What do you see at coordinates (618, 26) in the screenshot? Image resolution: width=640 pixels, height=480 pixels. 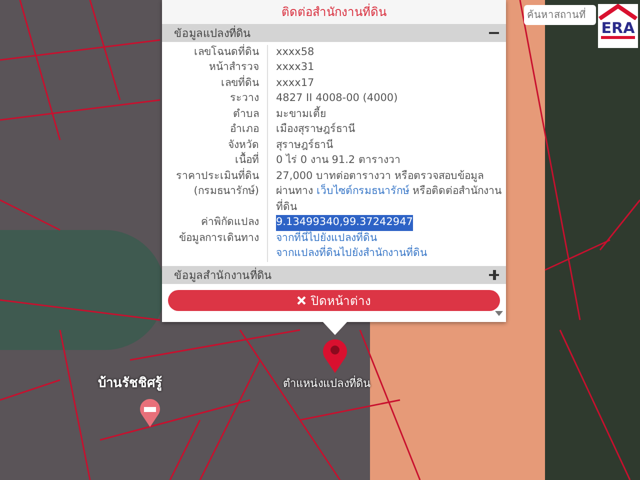 I see `logo: ERA` at bounding box center [618, 26].